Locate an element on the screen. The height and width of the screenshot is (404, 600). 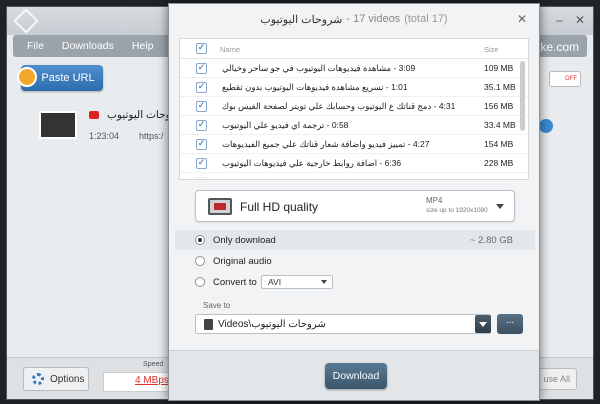
save-path-field: Videos\شروحات اليوتيوب is located at coordinates (343, 324).